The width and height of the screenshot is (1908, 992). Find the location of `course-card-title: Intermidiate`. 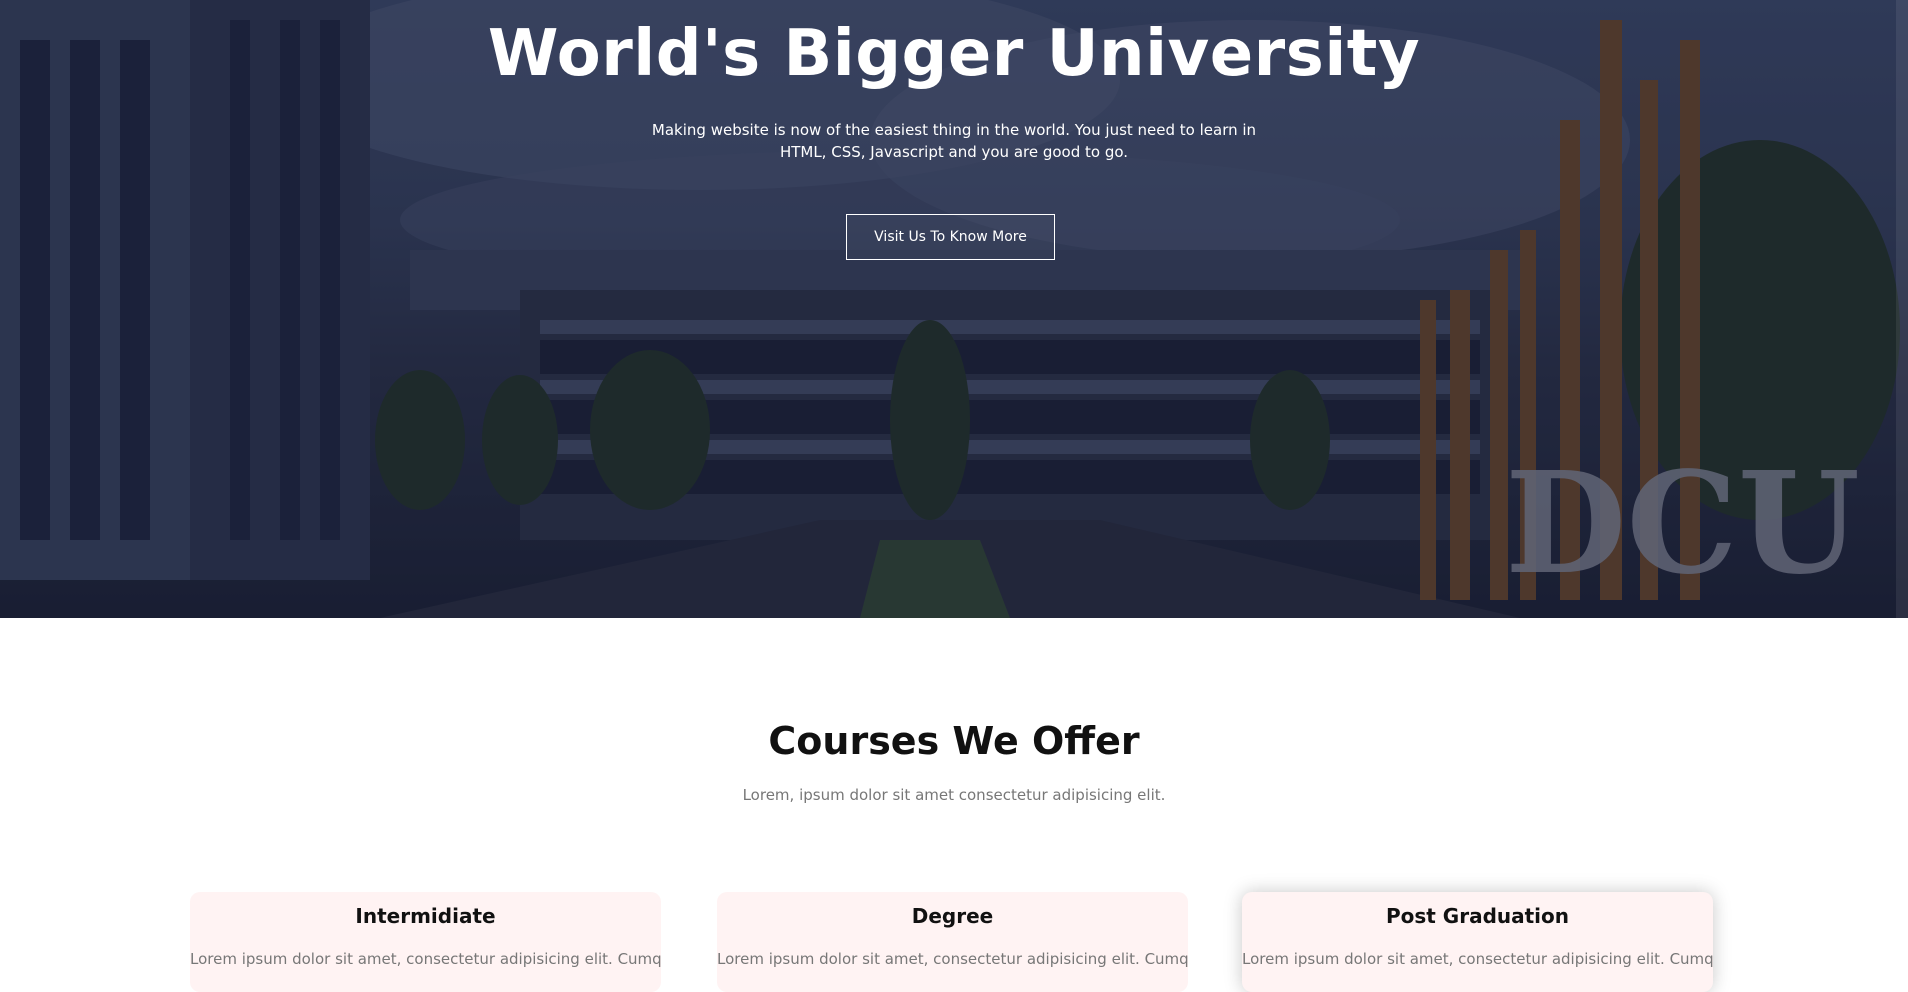

course-card-title: Intermidiate is located at coordinates (425, 916).